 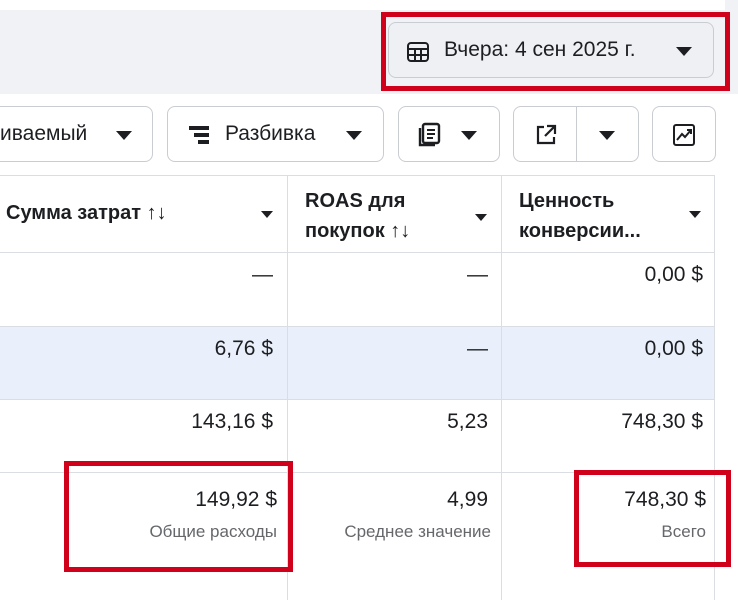 I want to click on highlight-total-value, so click(x=652, y=518).